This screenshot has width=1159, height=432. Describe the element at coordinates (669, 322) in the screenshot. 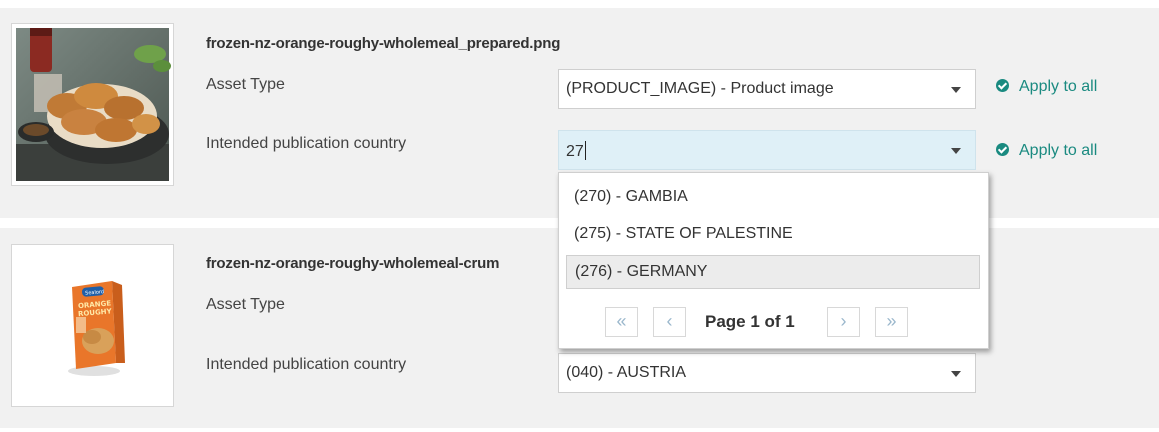

I see `prev-page-button: ‹` at that location.